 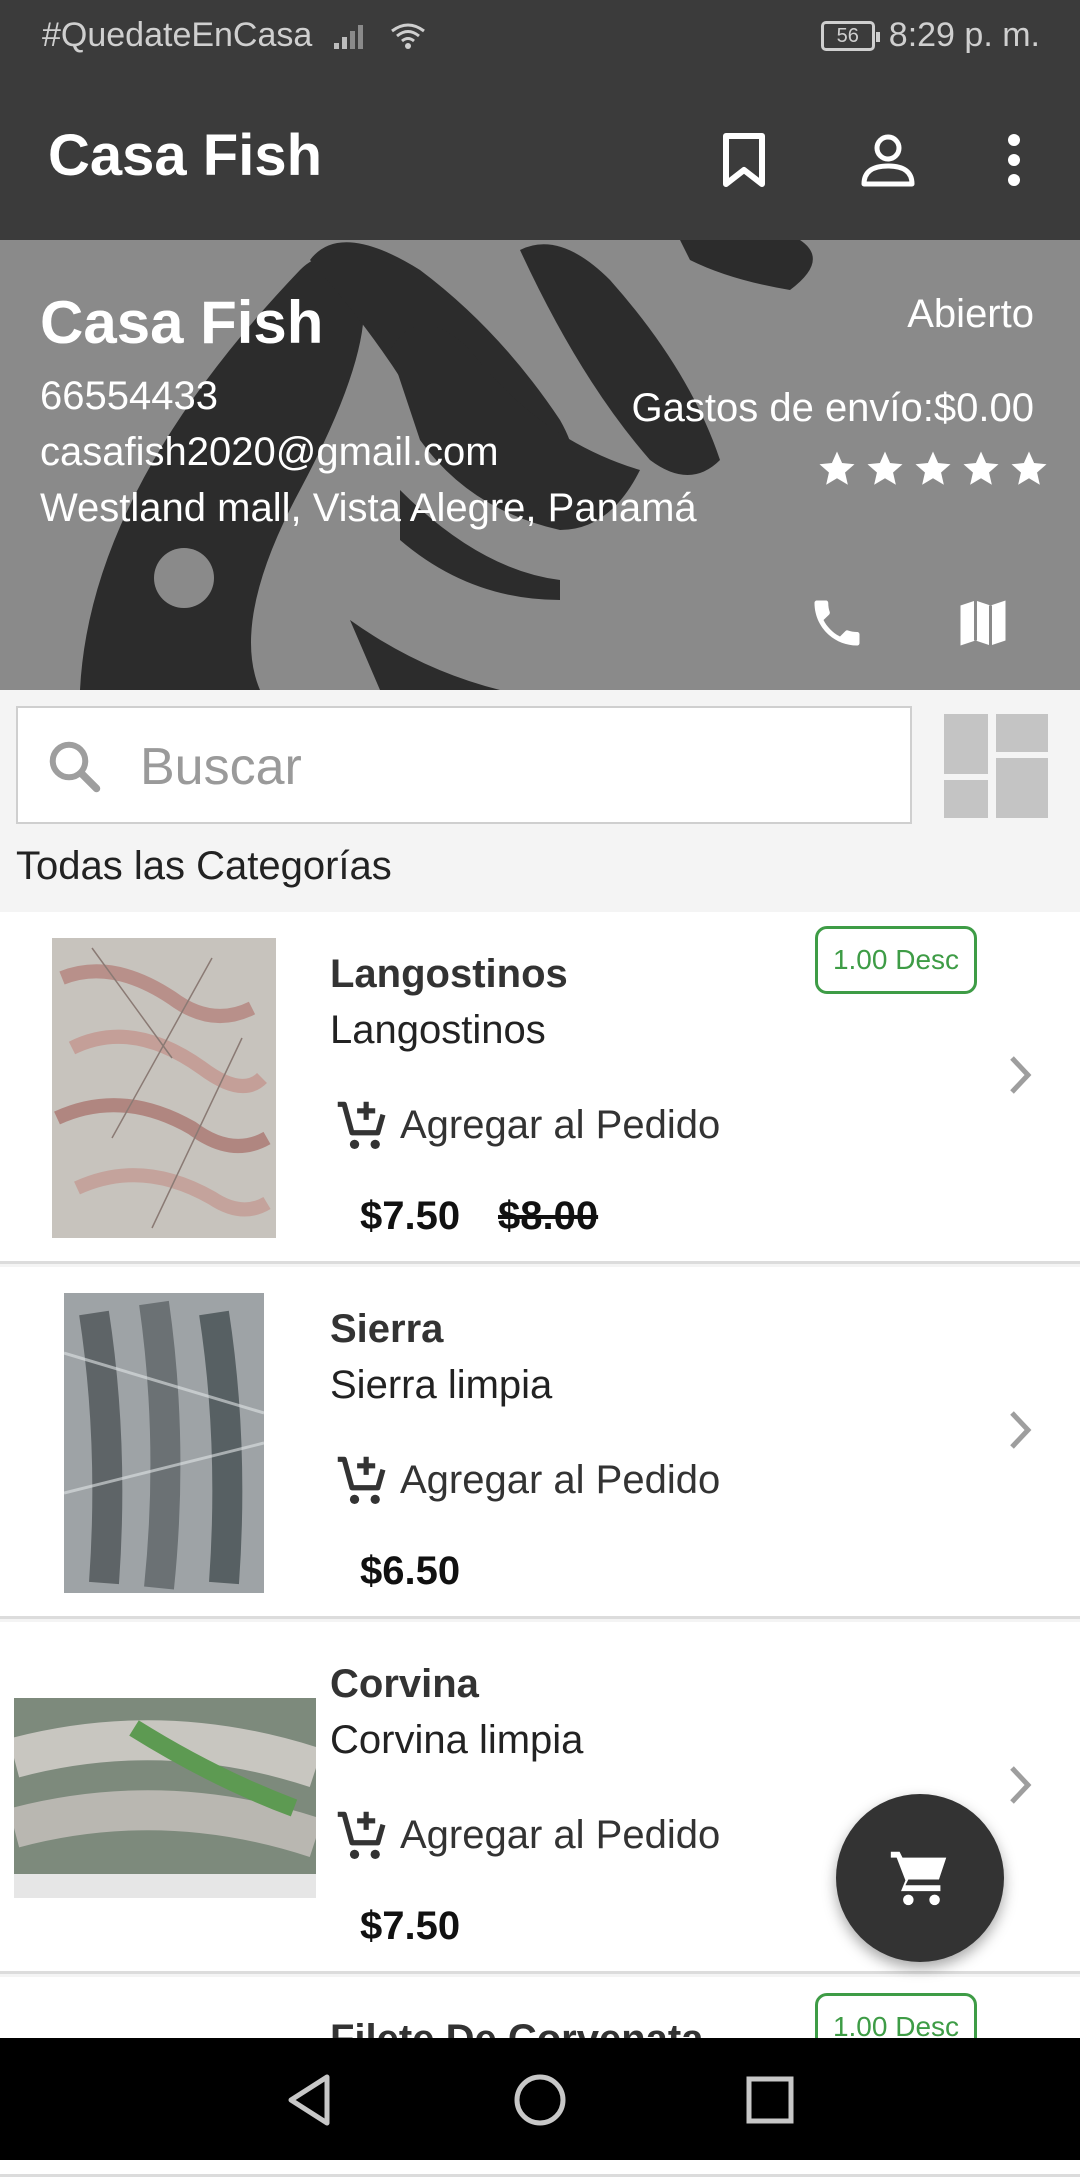 What do you see at coordinates (833, 408) in the screenshot?
I see `shipping-cost: Gastos de envío:$0.00` at bounding box center [833, 408].